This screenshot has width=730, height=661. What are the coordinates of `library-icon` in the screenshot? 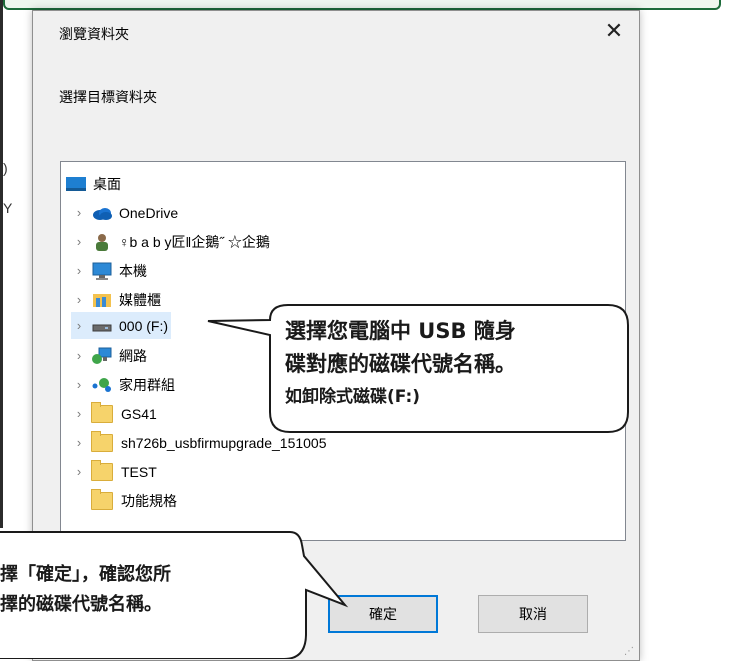 It's located at (102, 300).